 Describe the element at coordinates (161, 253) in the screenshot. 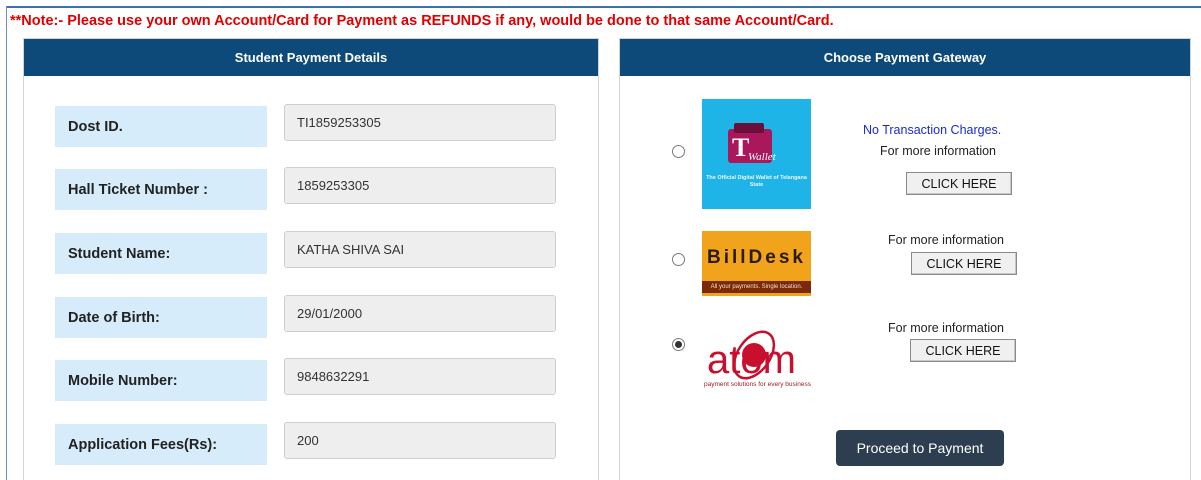

I see `student-name-label: Student Name:` at that location.